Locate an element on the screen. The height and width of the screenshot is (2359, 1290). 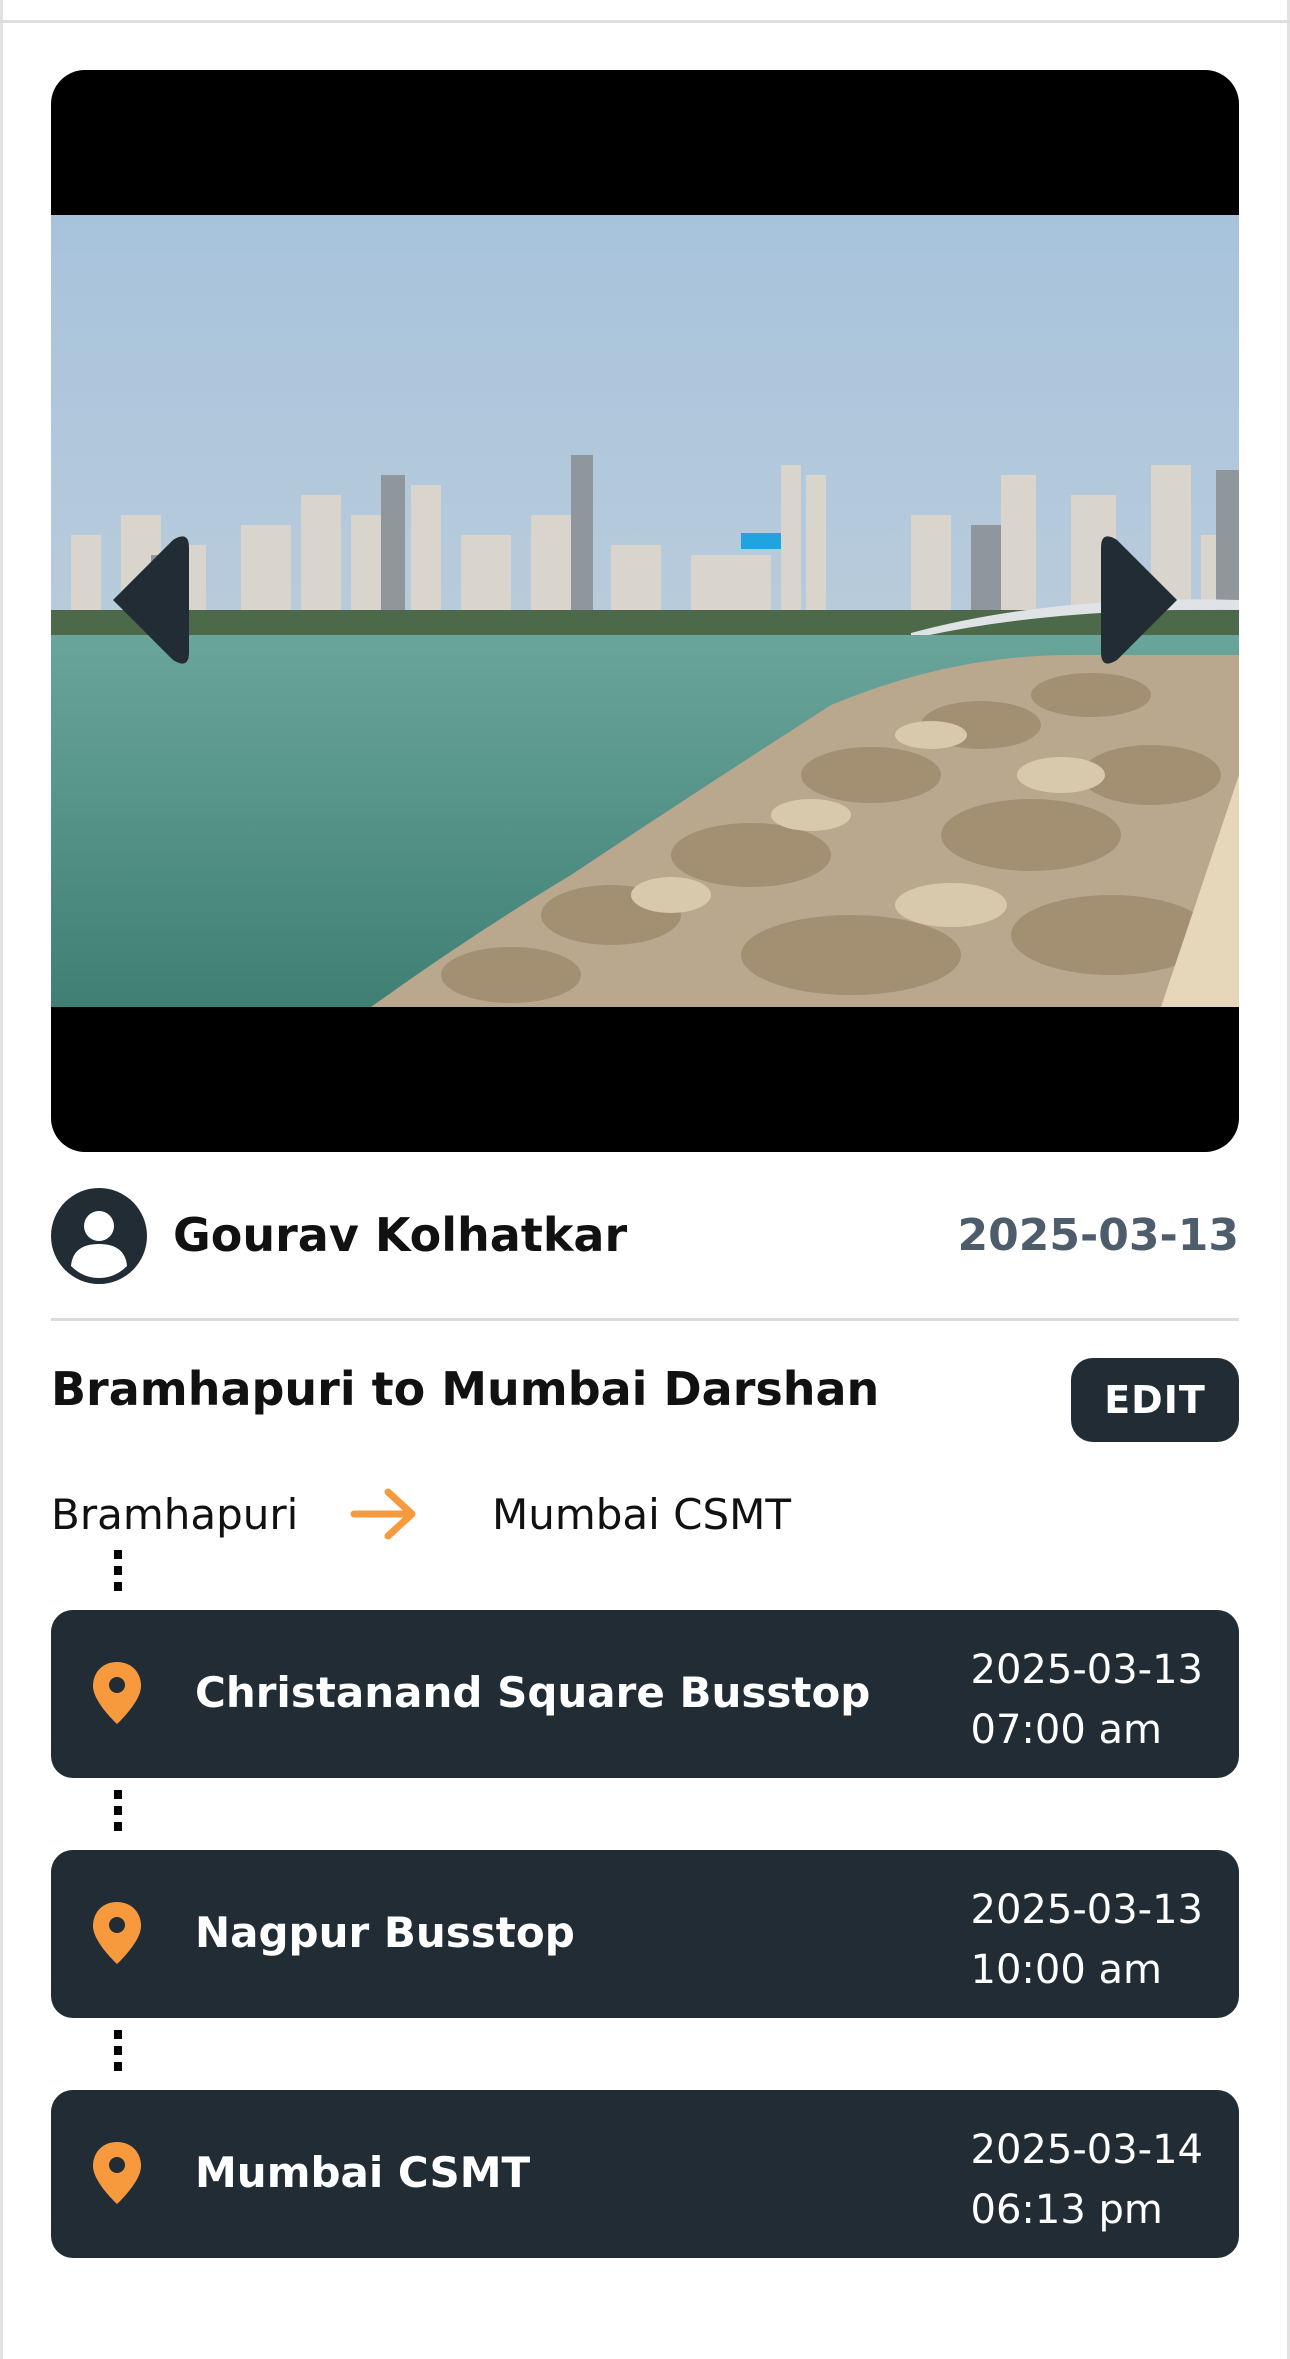
stop-name: Mumbai CSMT is located at coordinates (363, 2172).